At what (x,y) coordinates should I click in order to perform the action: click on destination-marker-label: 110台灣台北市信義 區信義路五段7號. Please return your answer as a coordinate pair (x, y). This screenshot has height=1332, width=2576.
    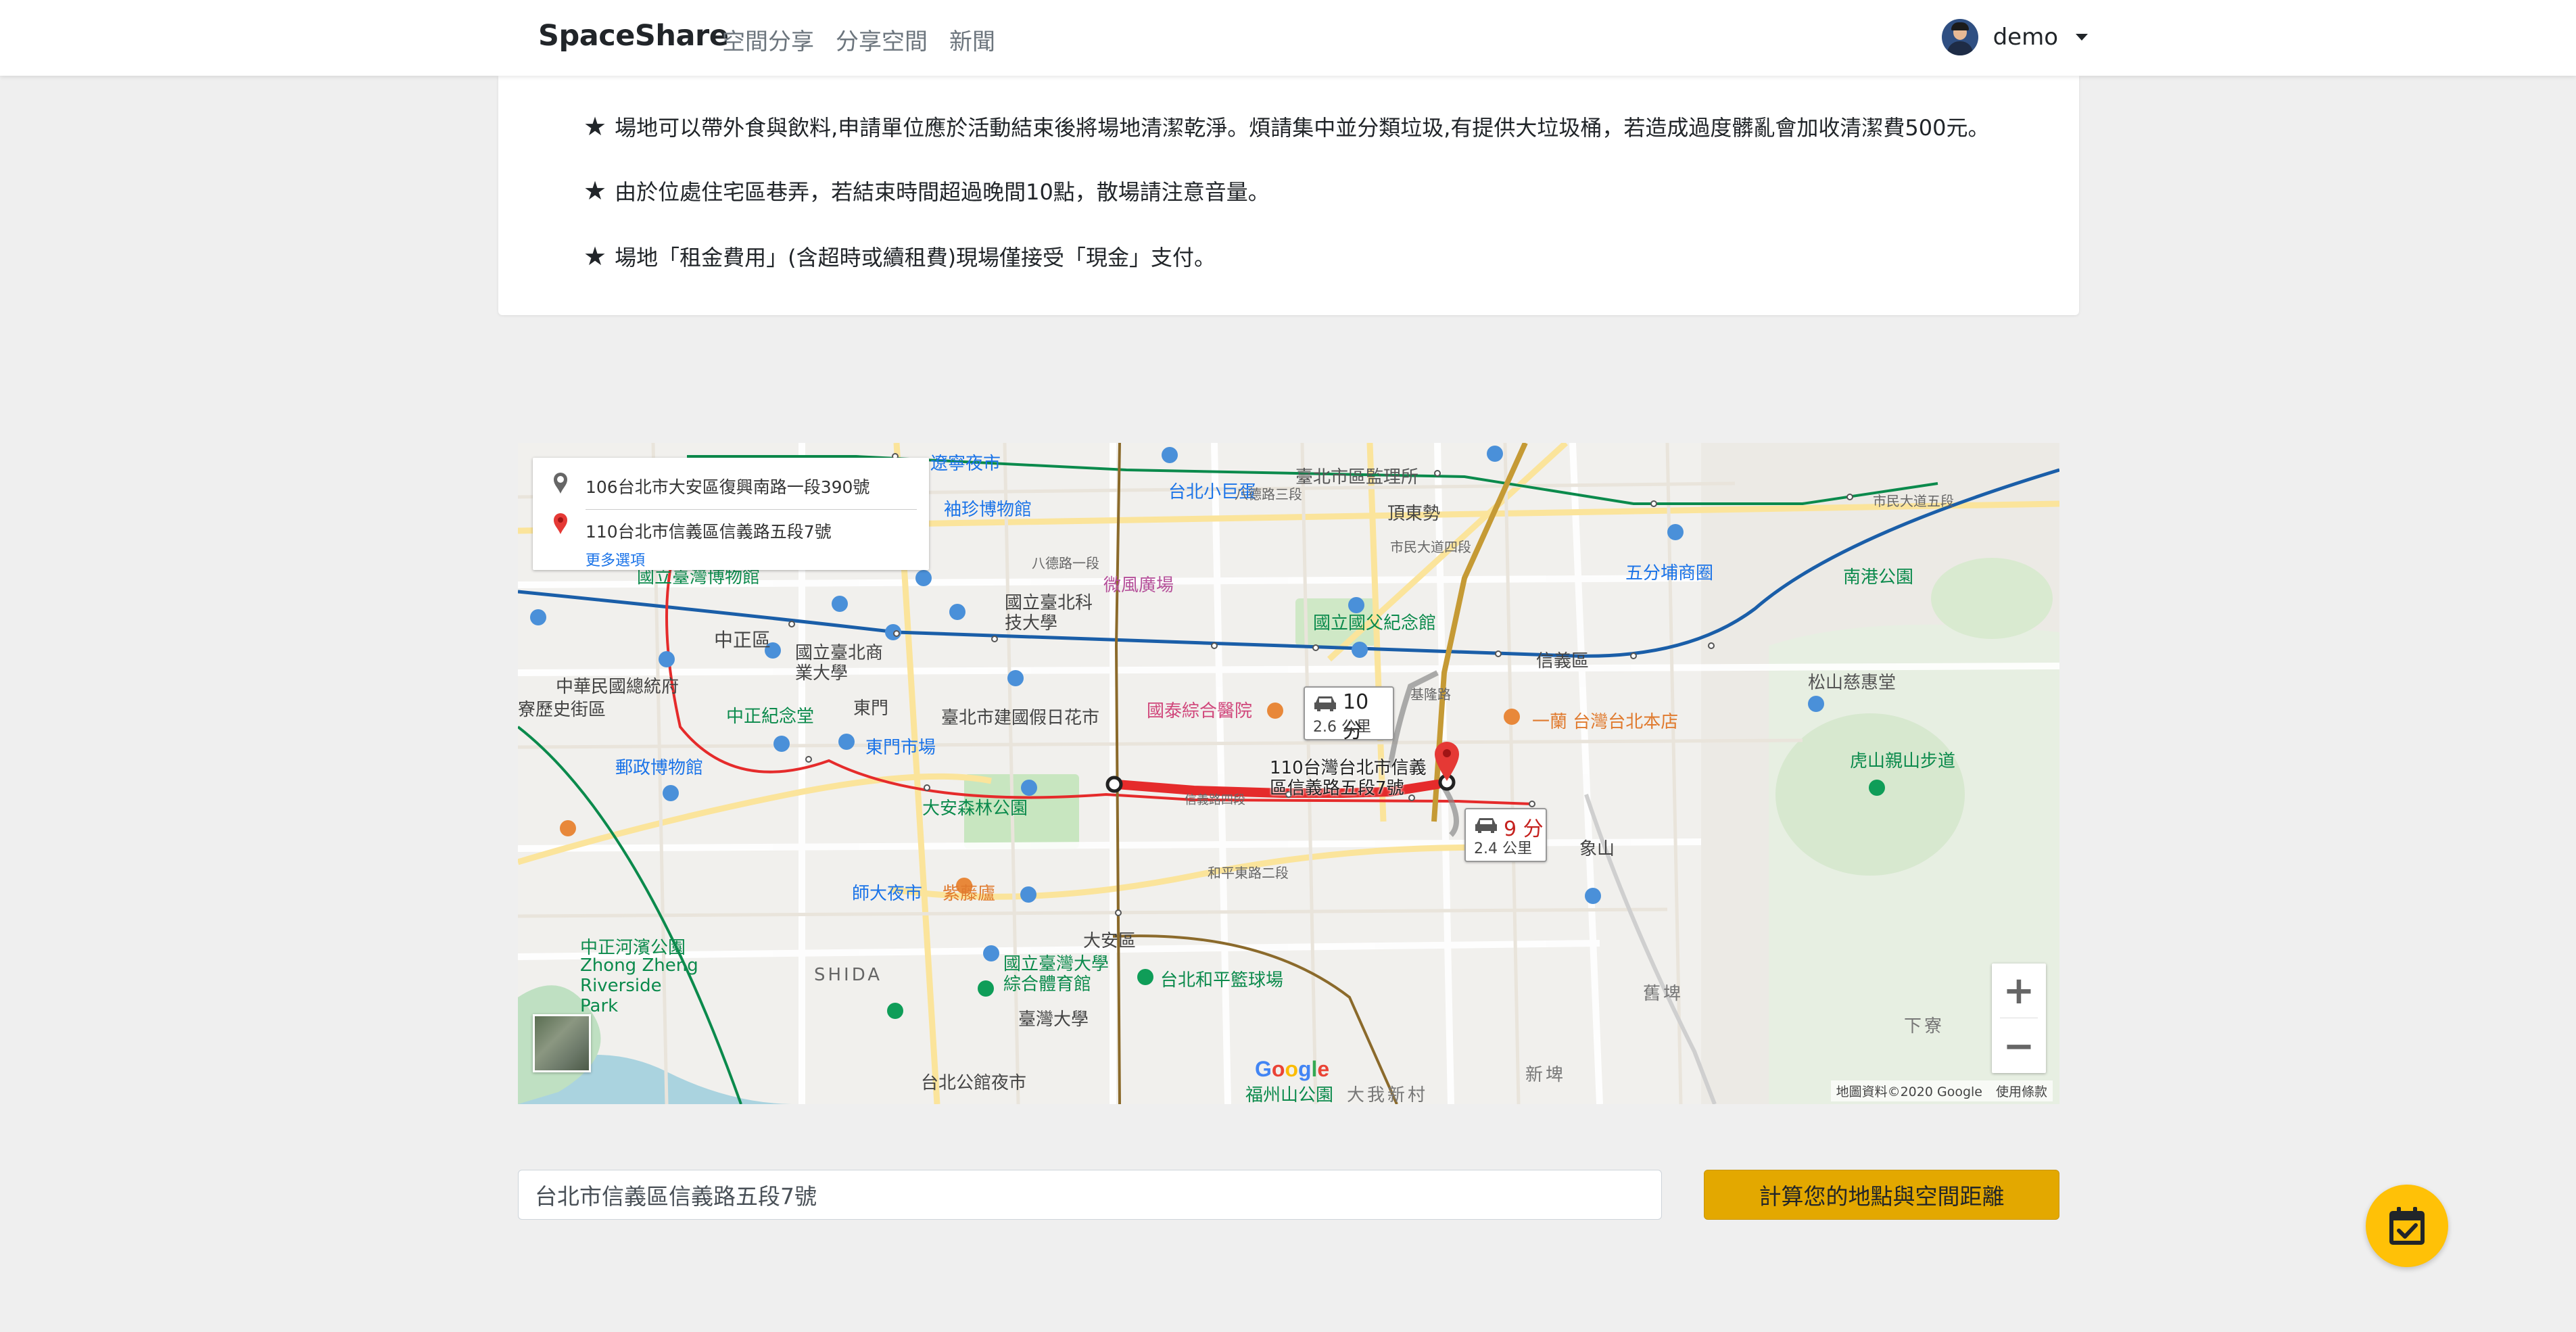
    Looking at the image, I should click on (1348, 778).